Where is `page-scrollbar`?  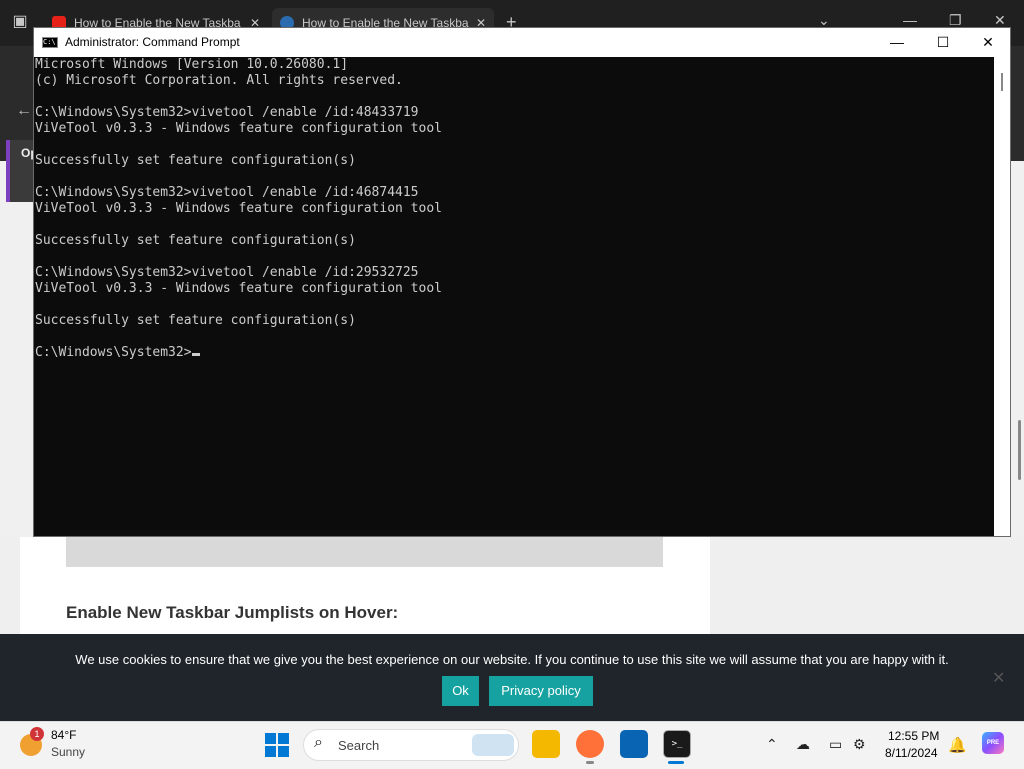
page-scrollbar is located at coordinates (1019, 450).